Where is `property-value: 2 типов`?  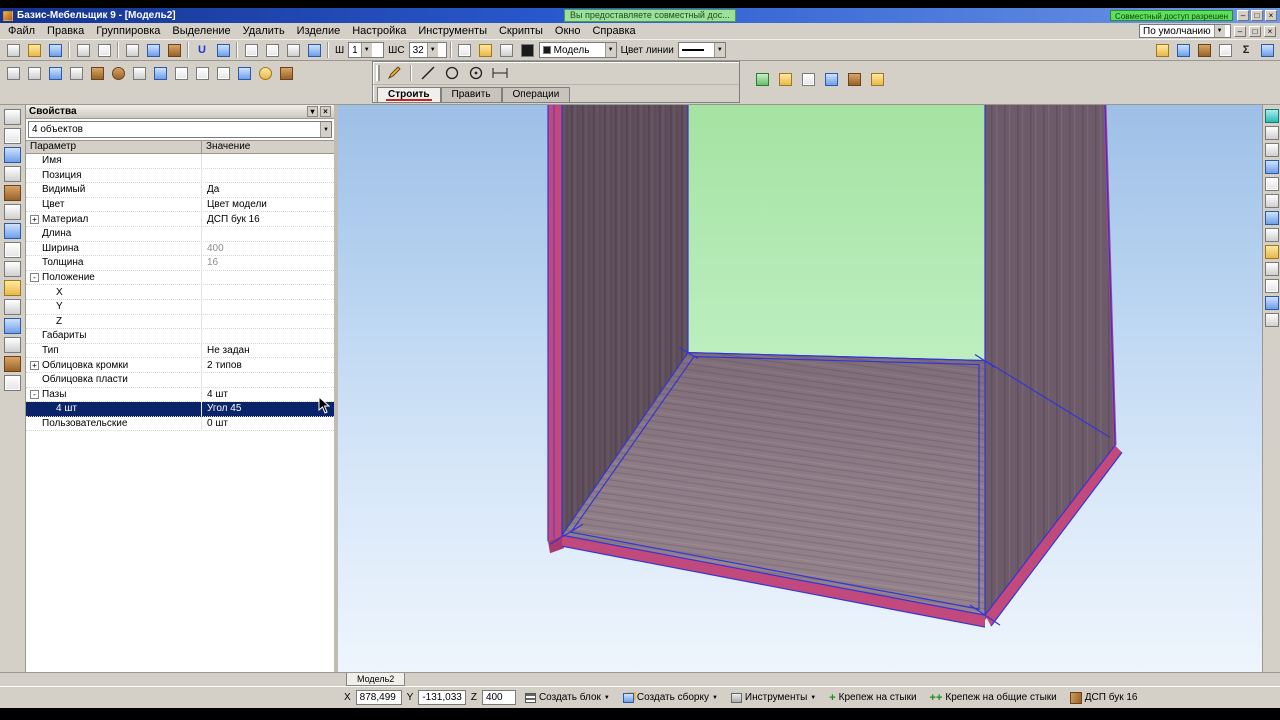
property-value: 2 типов is located at coordinates (268, 365).